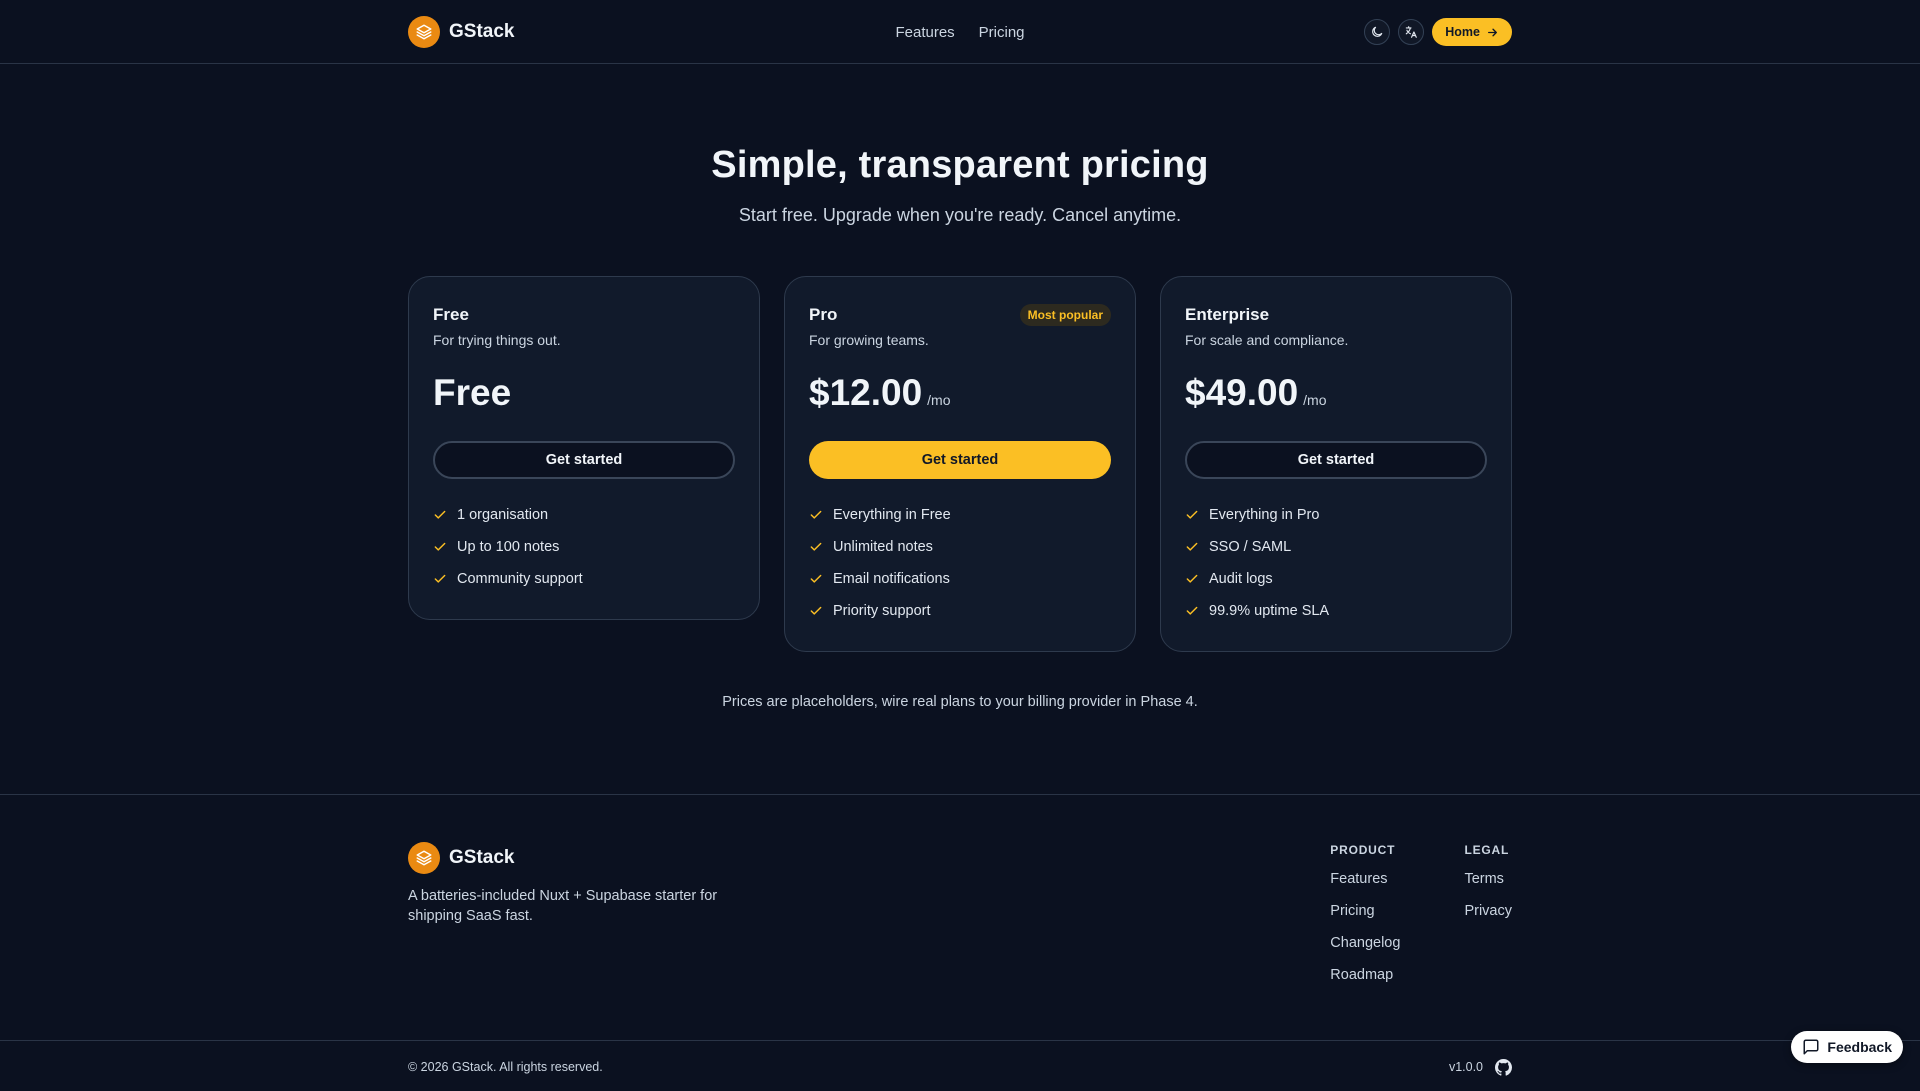 Image resolution: width=1920 pixels, height=1091 pixels. Describe the element at coordinates (1267, 340) in the screenshot. I see `plan-description: For scale and compliance.` at that location.